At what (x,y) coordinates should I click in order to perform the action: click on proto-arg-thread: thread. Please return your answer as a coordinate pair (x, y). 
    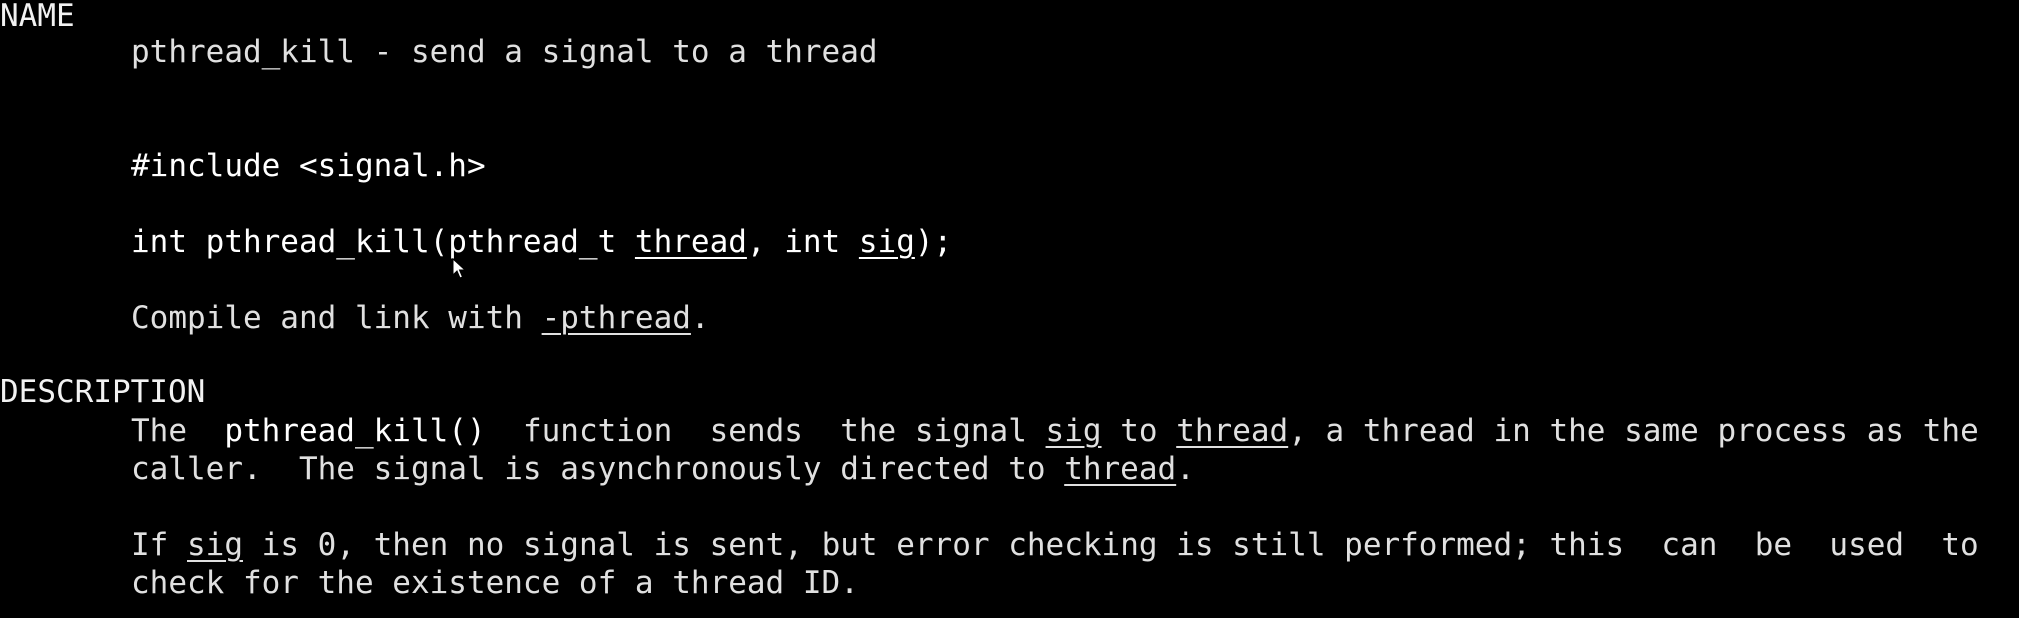
    Looking at the image, I should click on (690, 242).